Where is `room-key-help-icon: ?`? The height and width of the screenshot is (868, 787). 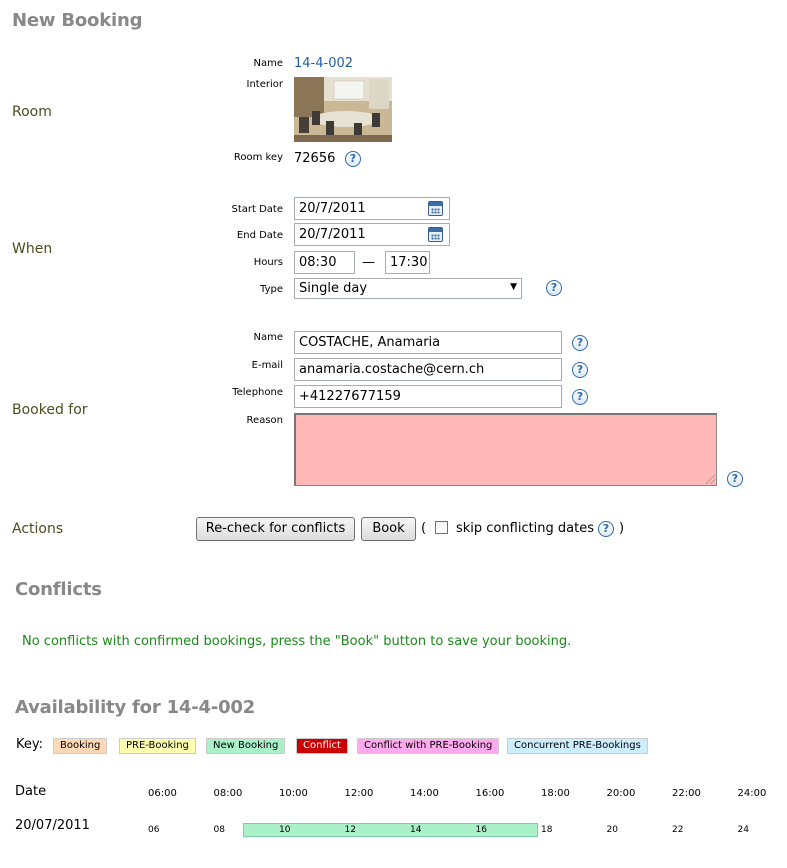
room-key-help-icon: ? is located at coordinates (353, 159).